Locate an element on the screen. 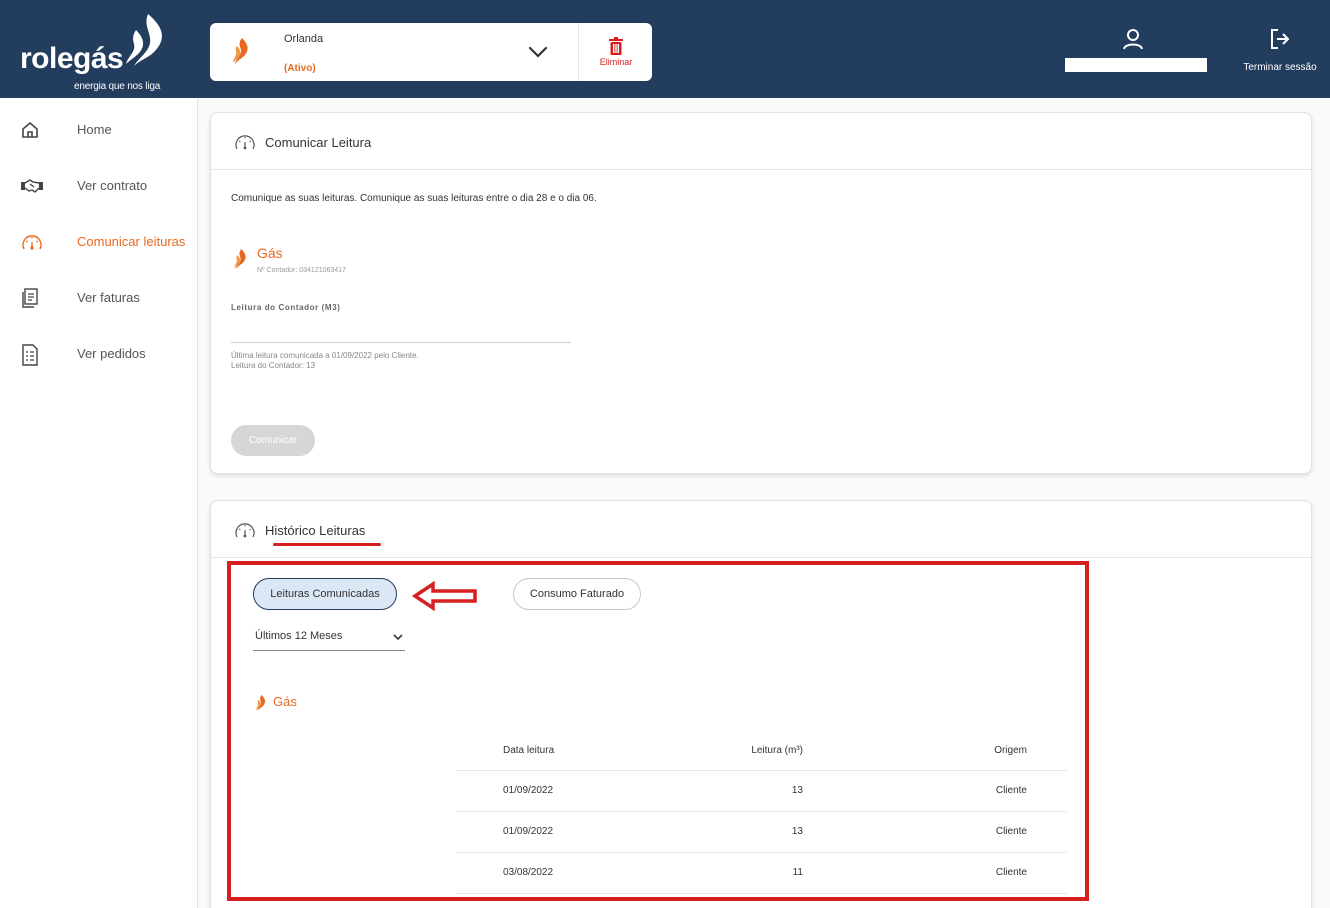  delete-contract-button: Eliminar is located at coordinates (615, 52).